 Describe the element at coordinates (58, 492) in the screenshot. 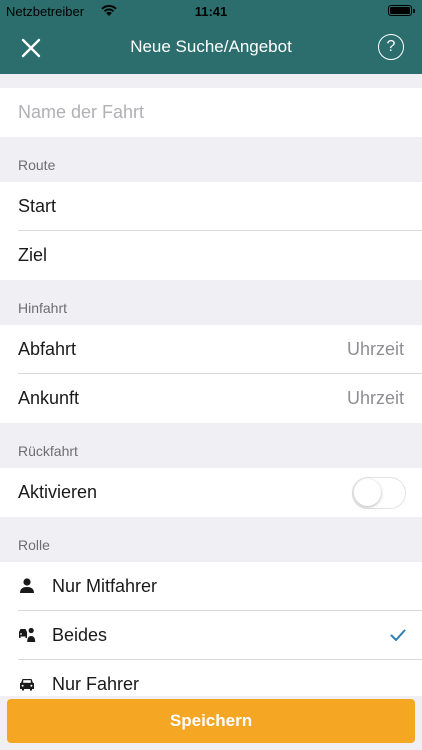

I see `activate-return-label: Aktivieren` at that location.